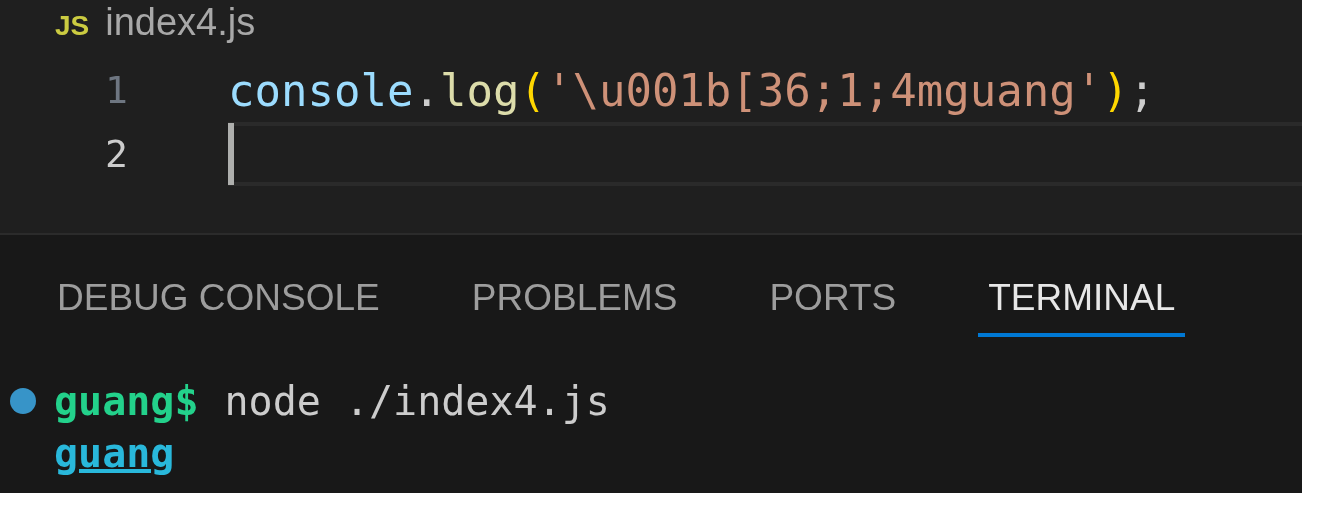  Describe the element at coordinates (417, 401) in the screenshot. I see `terminal-command: node ./index4.js` at that location.